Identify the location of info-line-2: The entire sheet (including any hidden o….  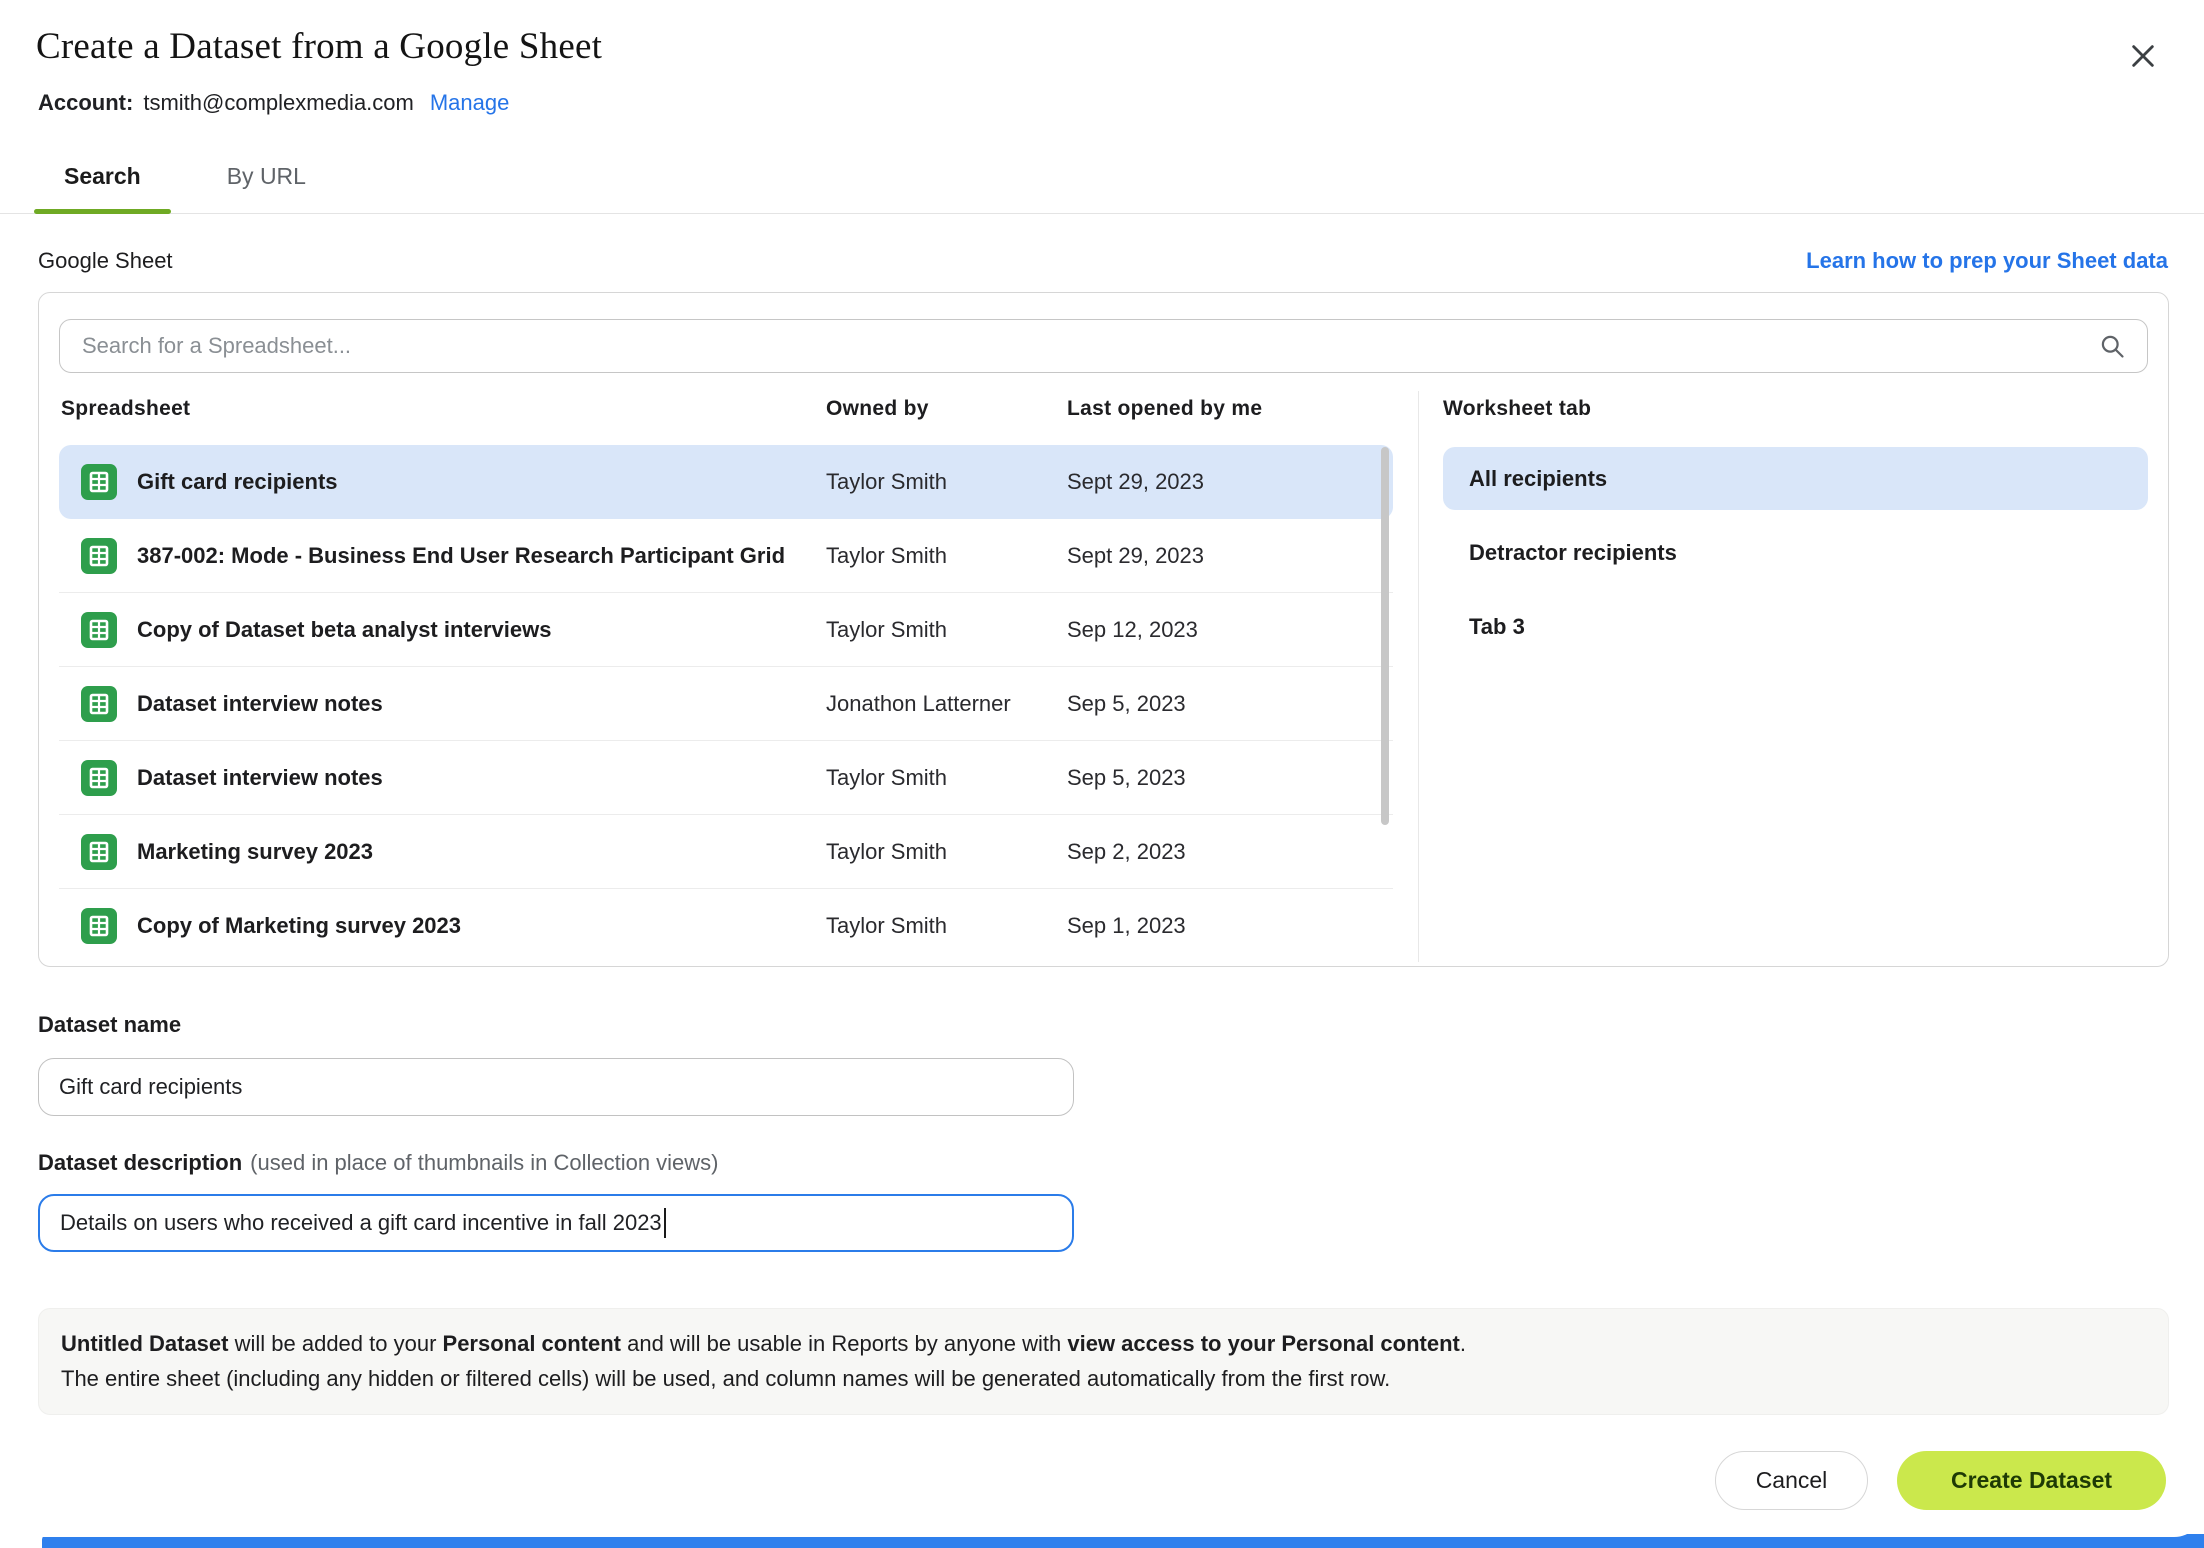
(726, 1378).